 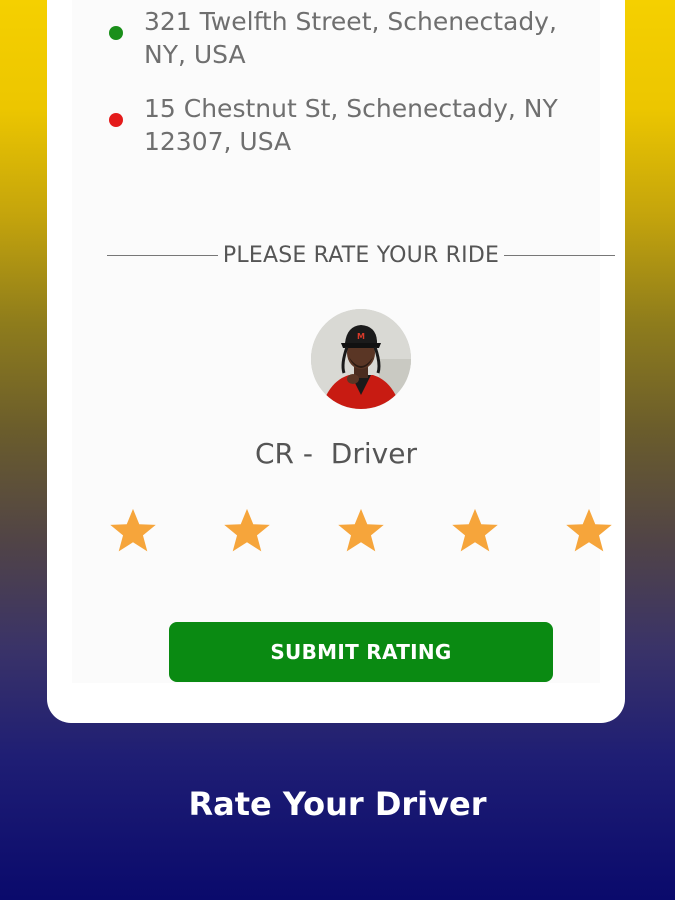 What do you see at coordinates (162, 255) in the screenshot?
I see `divider-line-left` at bounding box center [162, 255].